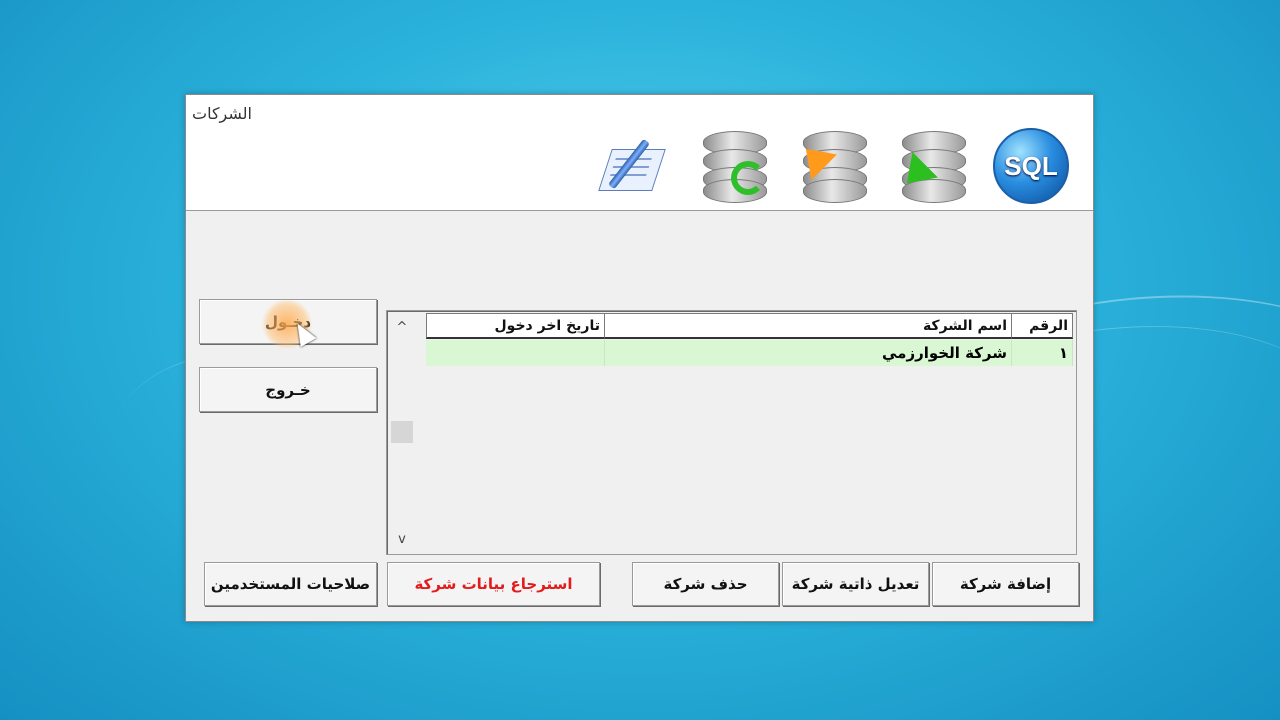 The image size is (1280, 720). Describe the element at coordinates (290, 584) in the screenshot. I see `user-permissions-button: صلاحيات المستخدمين` at that location.